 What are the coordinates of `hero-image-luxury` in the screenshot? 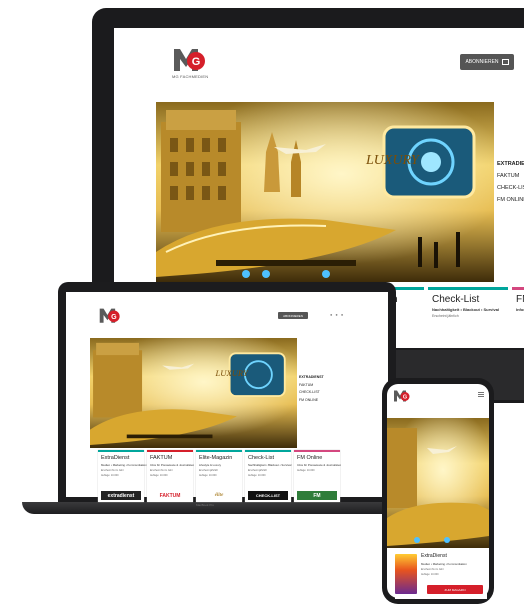 It's located at (438, 483).